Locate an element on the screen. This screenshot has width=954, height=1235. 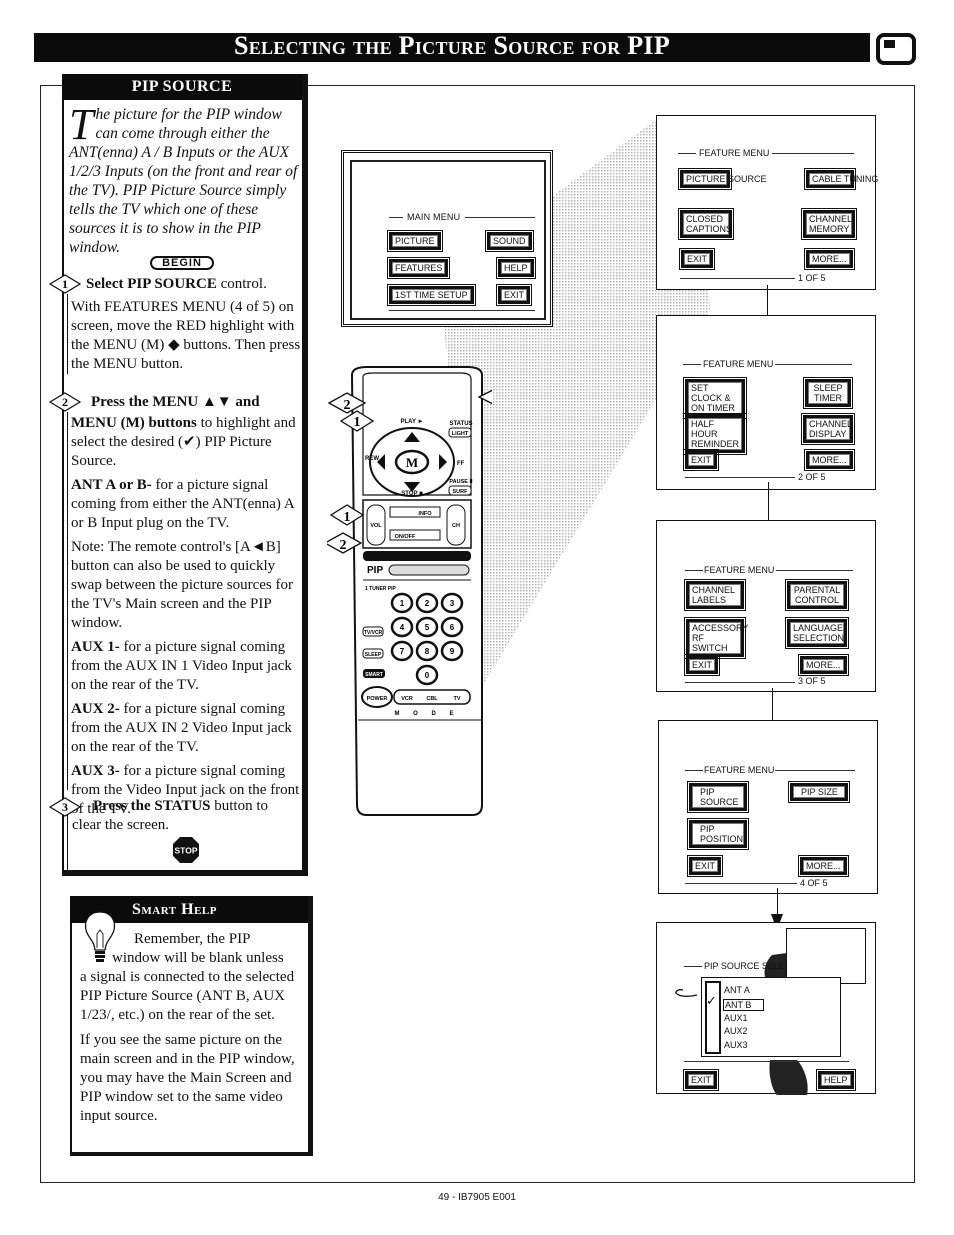
menu-item-pip-size: PIP SIZE is located at coordinates (819, 792).